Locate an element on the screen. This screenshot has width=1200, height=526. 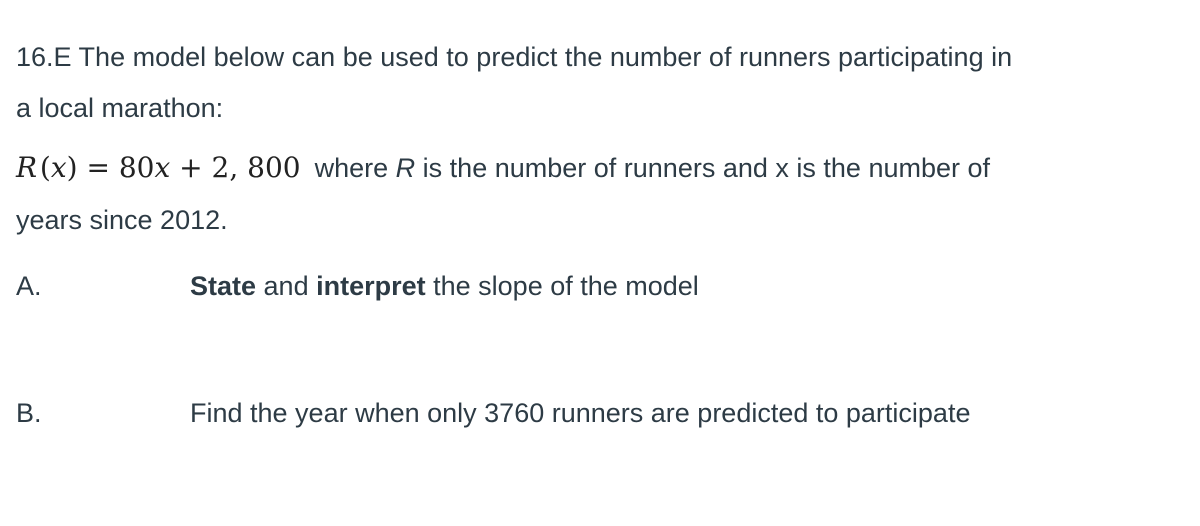
definition-text-2: is the number of runners and is located at coordinates (595, 168).